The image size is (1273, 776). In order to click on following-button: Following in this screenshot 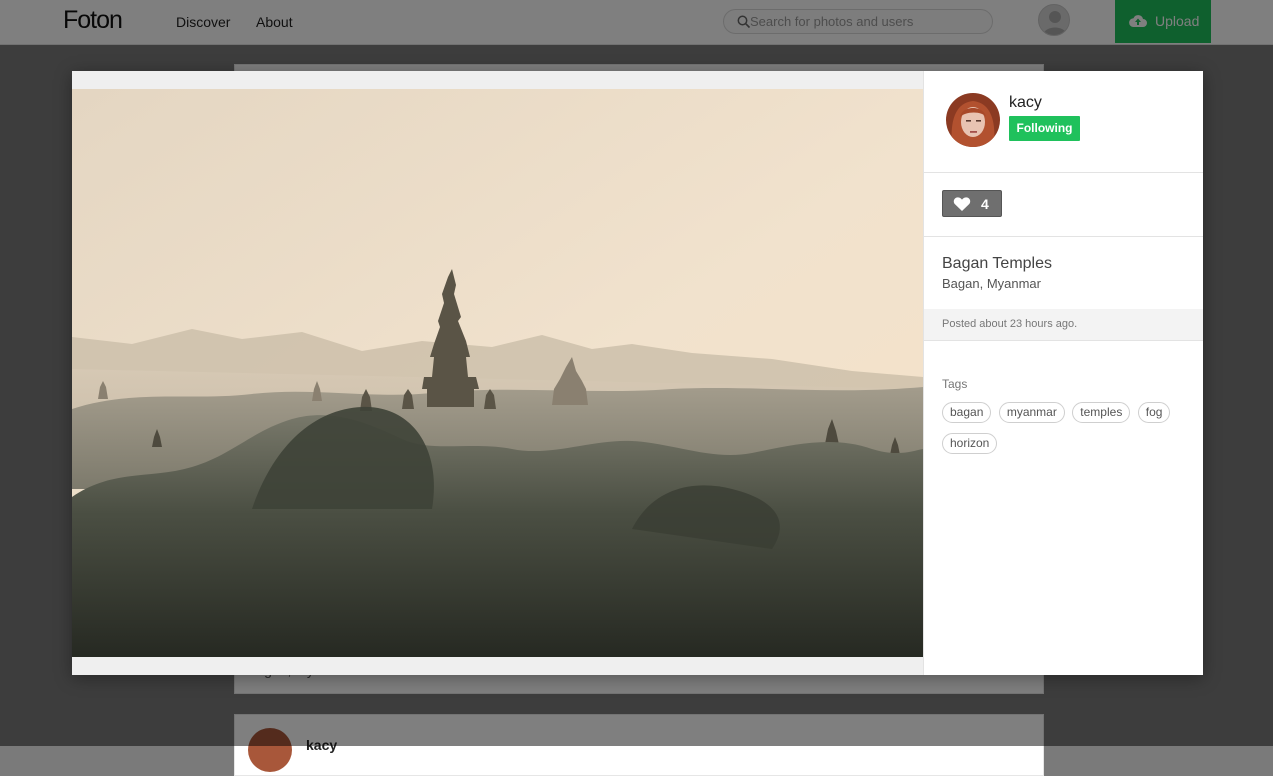, I will do `click(1044, 128)`.